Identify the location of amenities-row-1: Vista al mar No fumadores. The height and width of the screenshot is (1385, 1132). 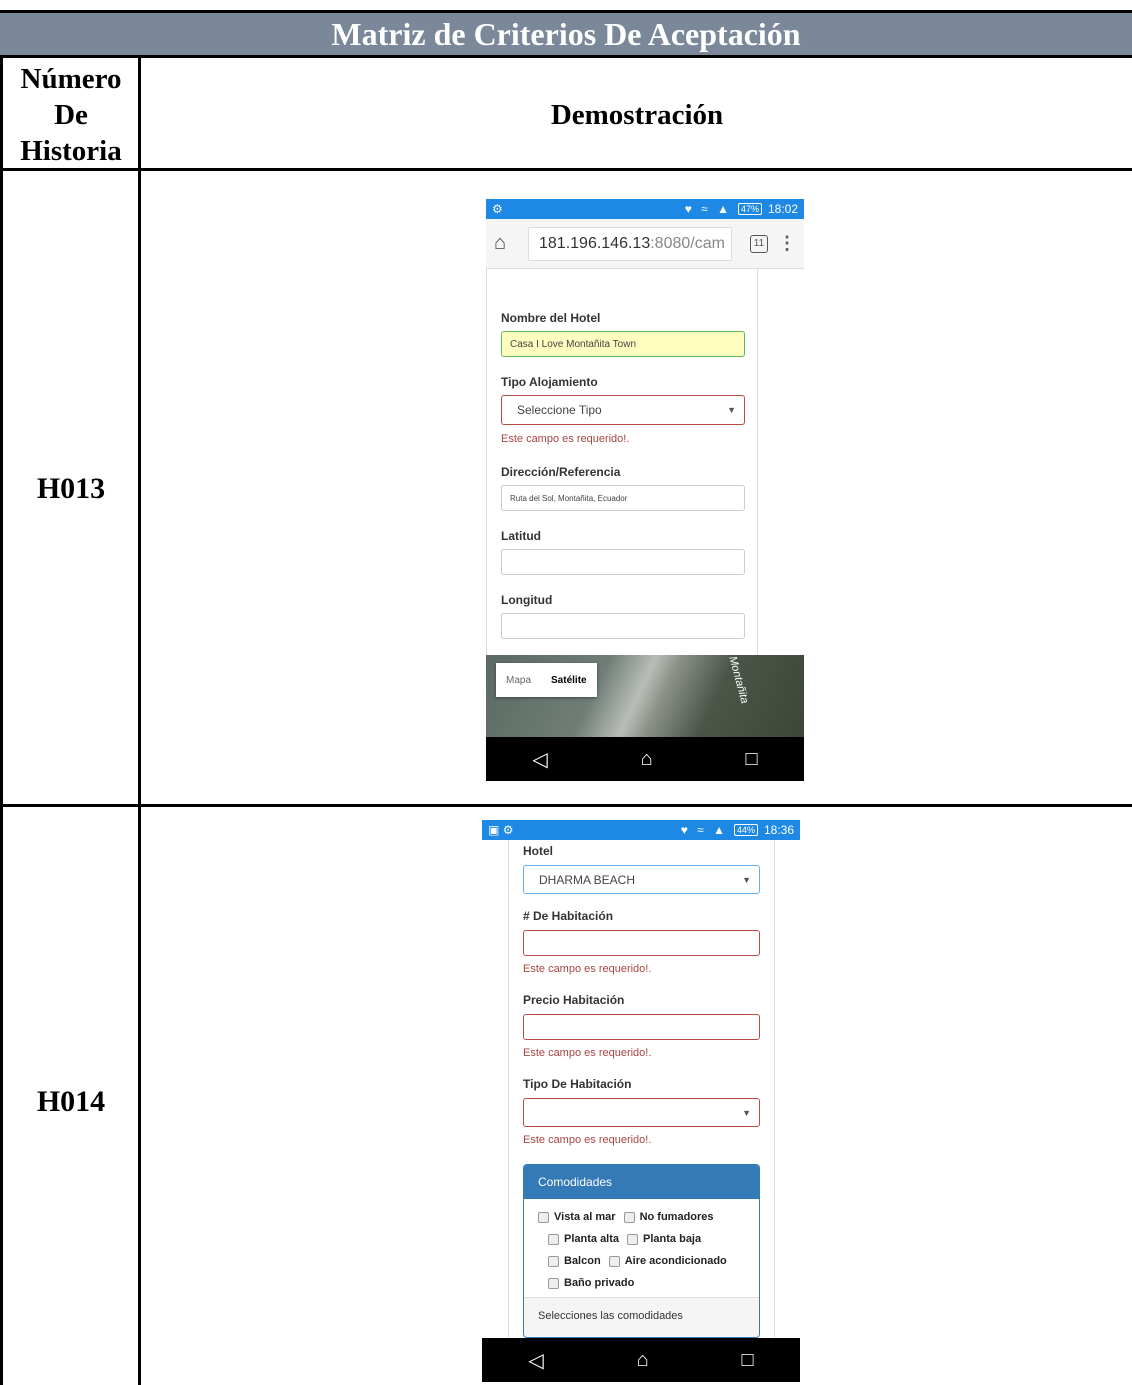
(626, 1217).